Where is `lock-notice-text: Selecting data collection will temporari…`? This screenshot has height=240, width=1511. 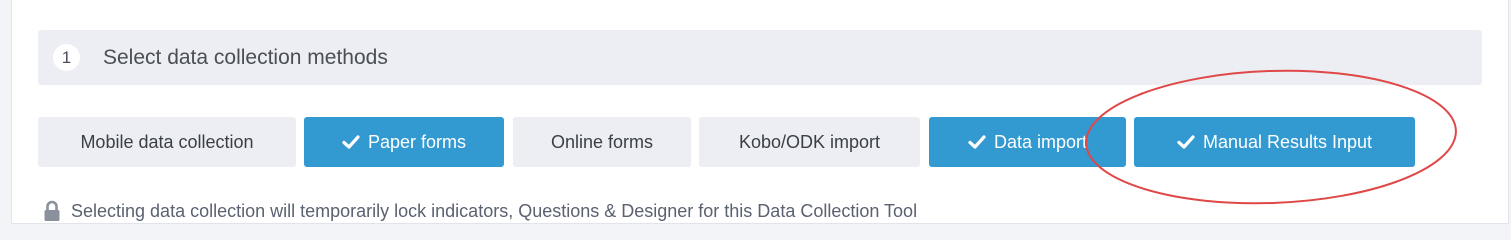
lock-notice-text: Selecting data collection will temporari… is located at coordinates (494, 210).